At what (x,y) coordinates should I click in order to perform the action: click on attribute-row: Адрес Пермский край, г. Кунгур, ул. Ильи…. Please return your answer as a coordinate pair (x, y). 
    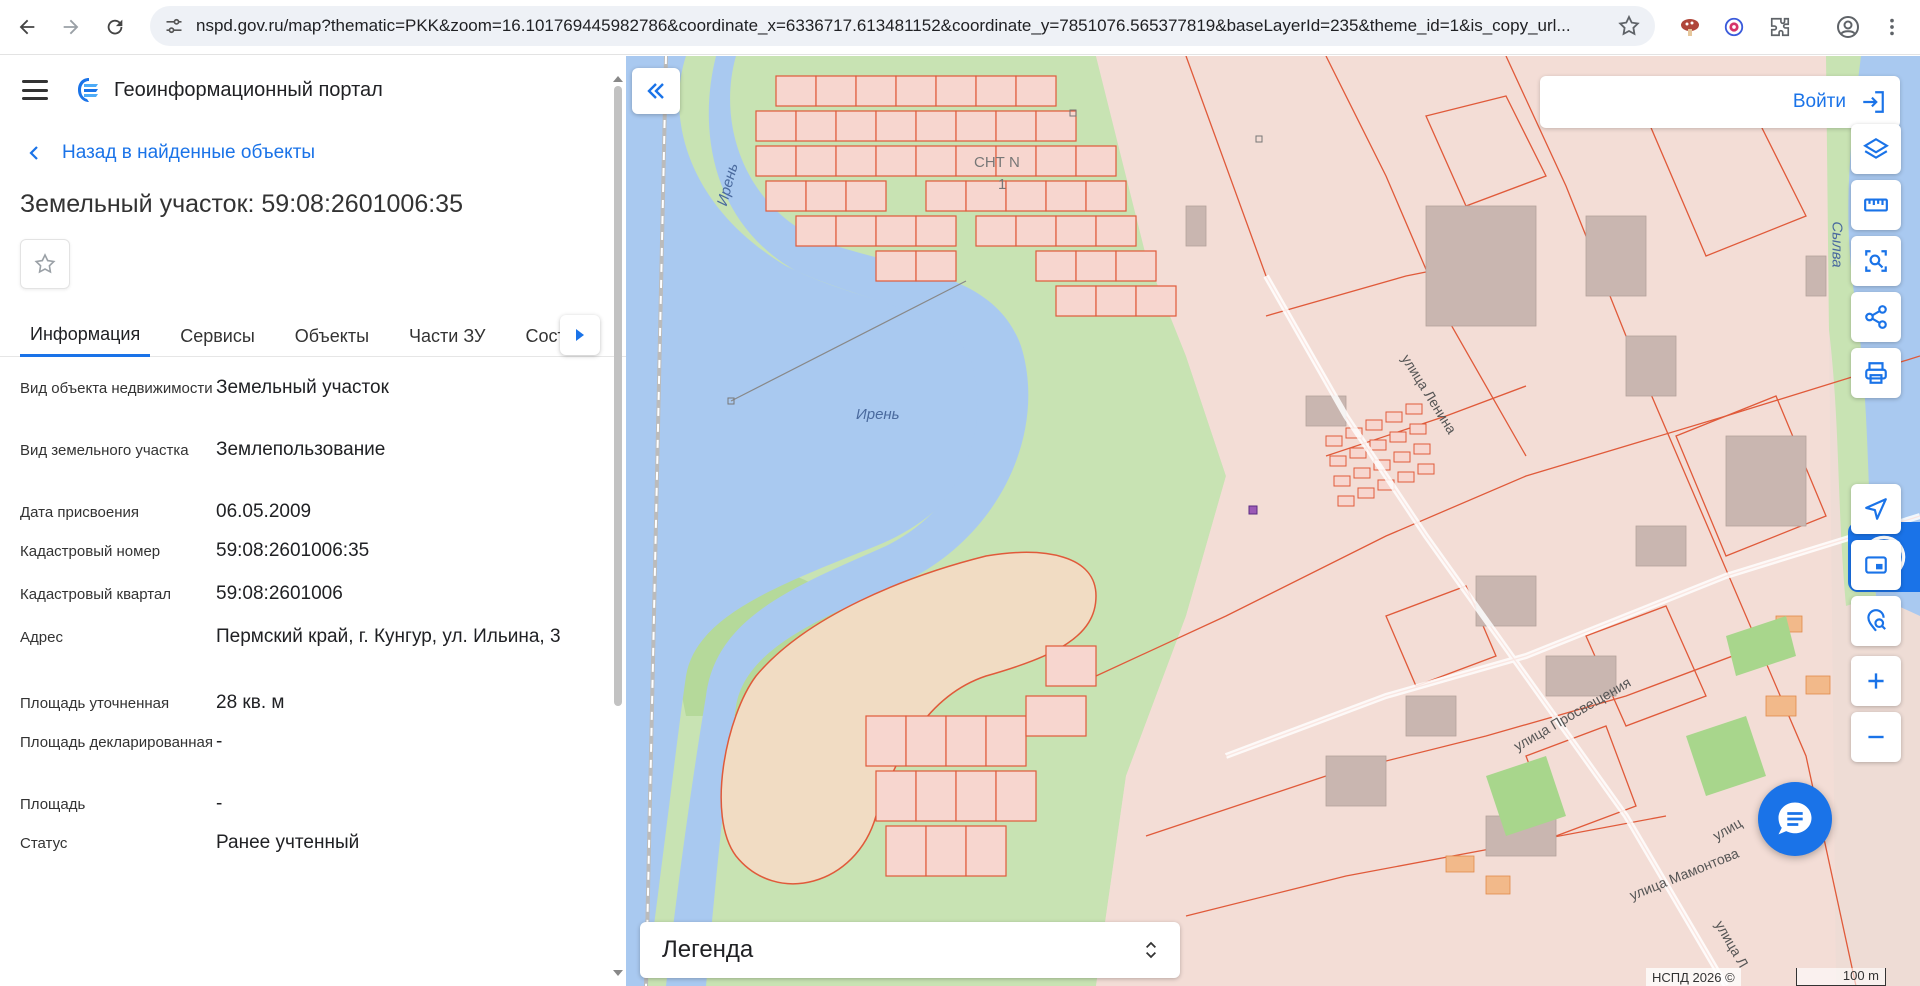
    Looking at the image, I should click on (323, 657).